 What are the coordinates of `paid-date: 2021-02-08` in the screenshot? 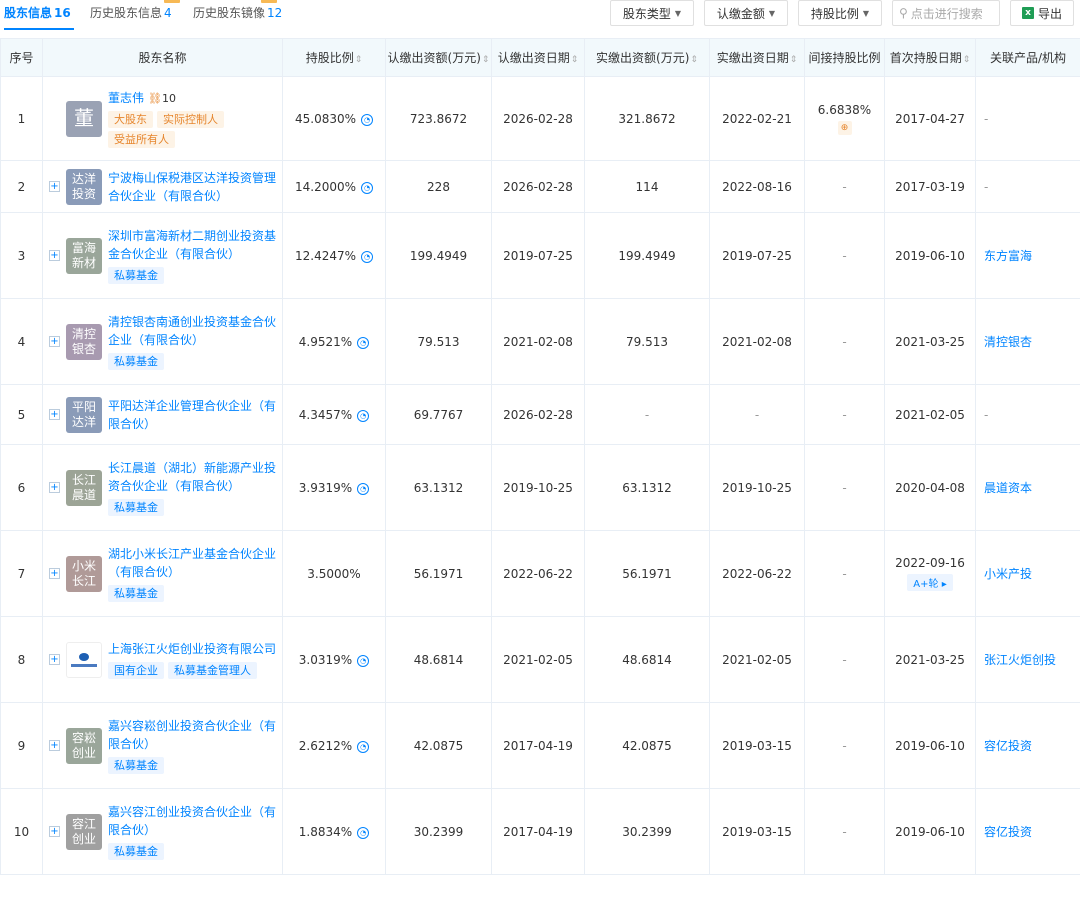 It's located at (757, 341).